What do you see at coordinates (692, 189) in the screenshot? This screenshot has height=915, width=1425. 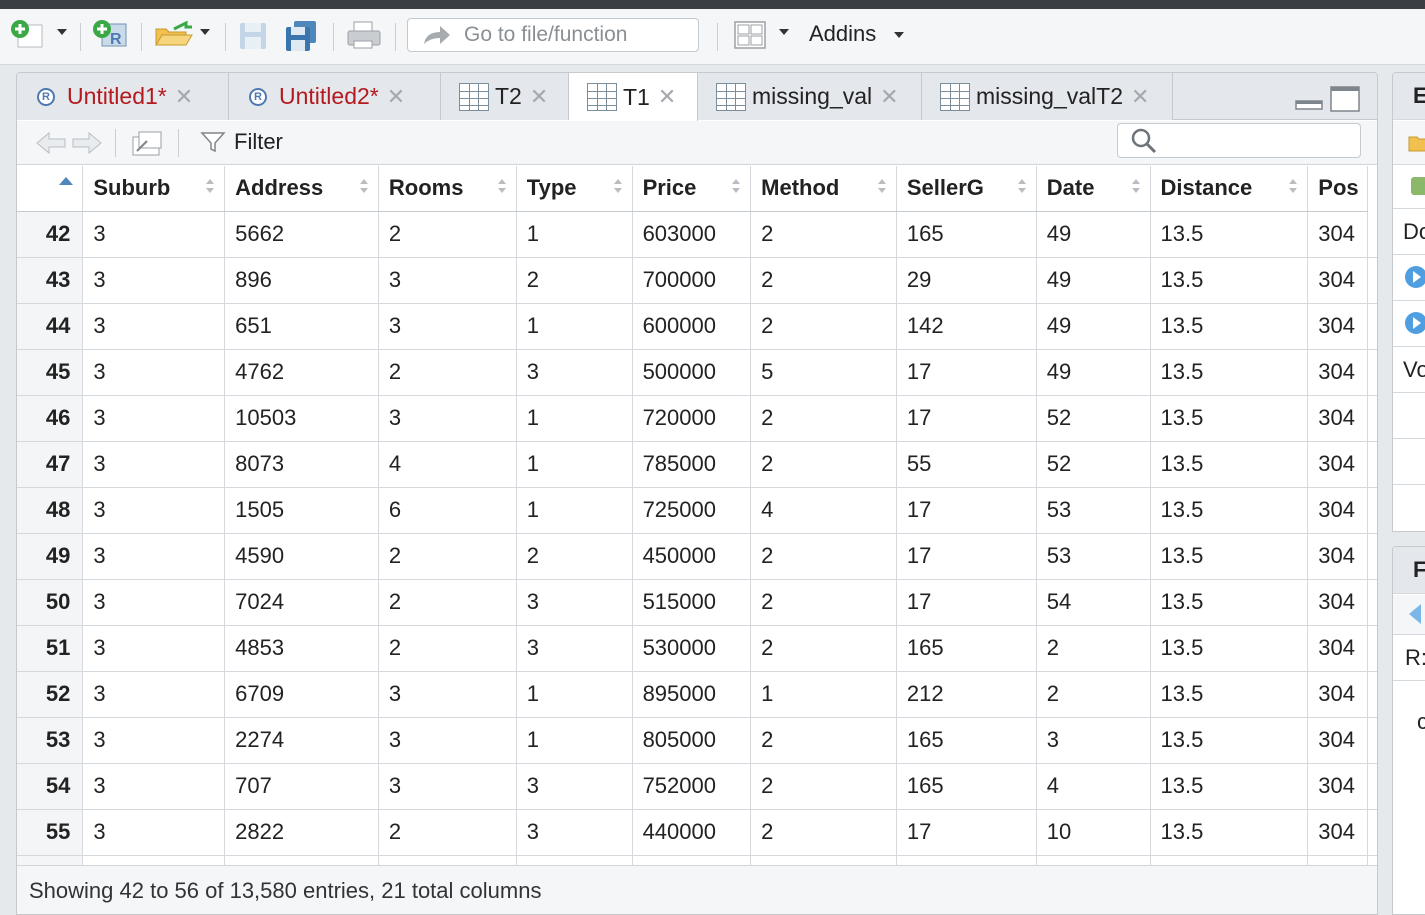 I see `column-header: Price` at bounding box center [692, 189].